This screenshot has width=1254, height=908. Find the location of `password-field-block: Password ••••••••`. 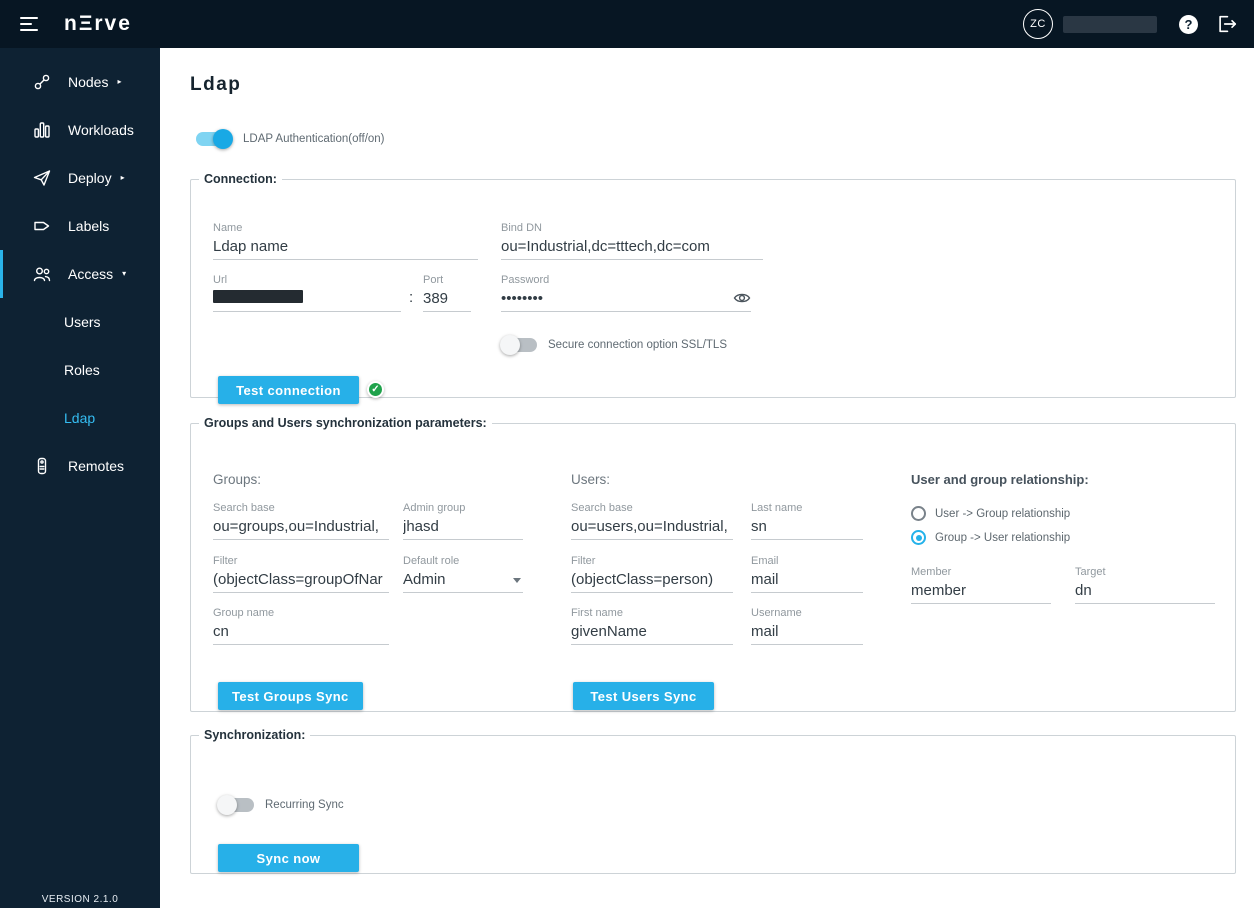

password-field-block: Password •••••••• is located at coordinates (626, 293).